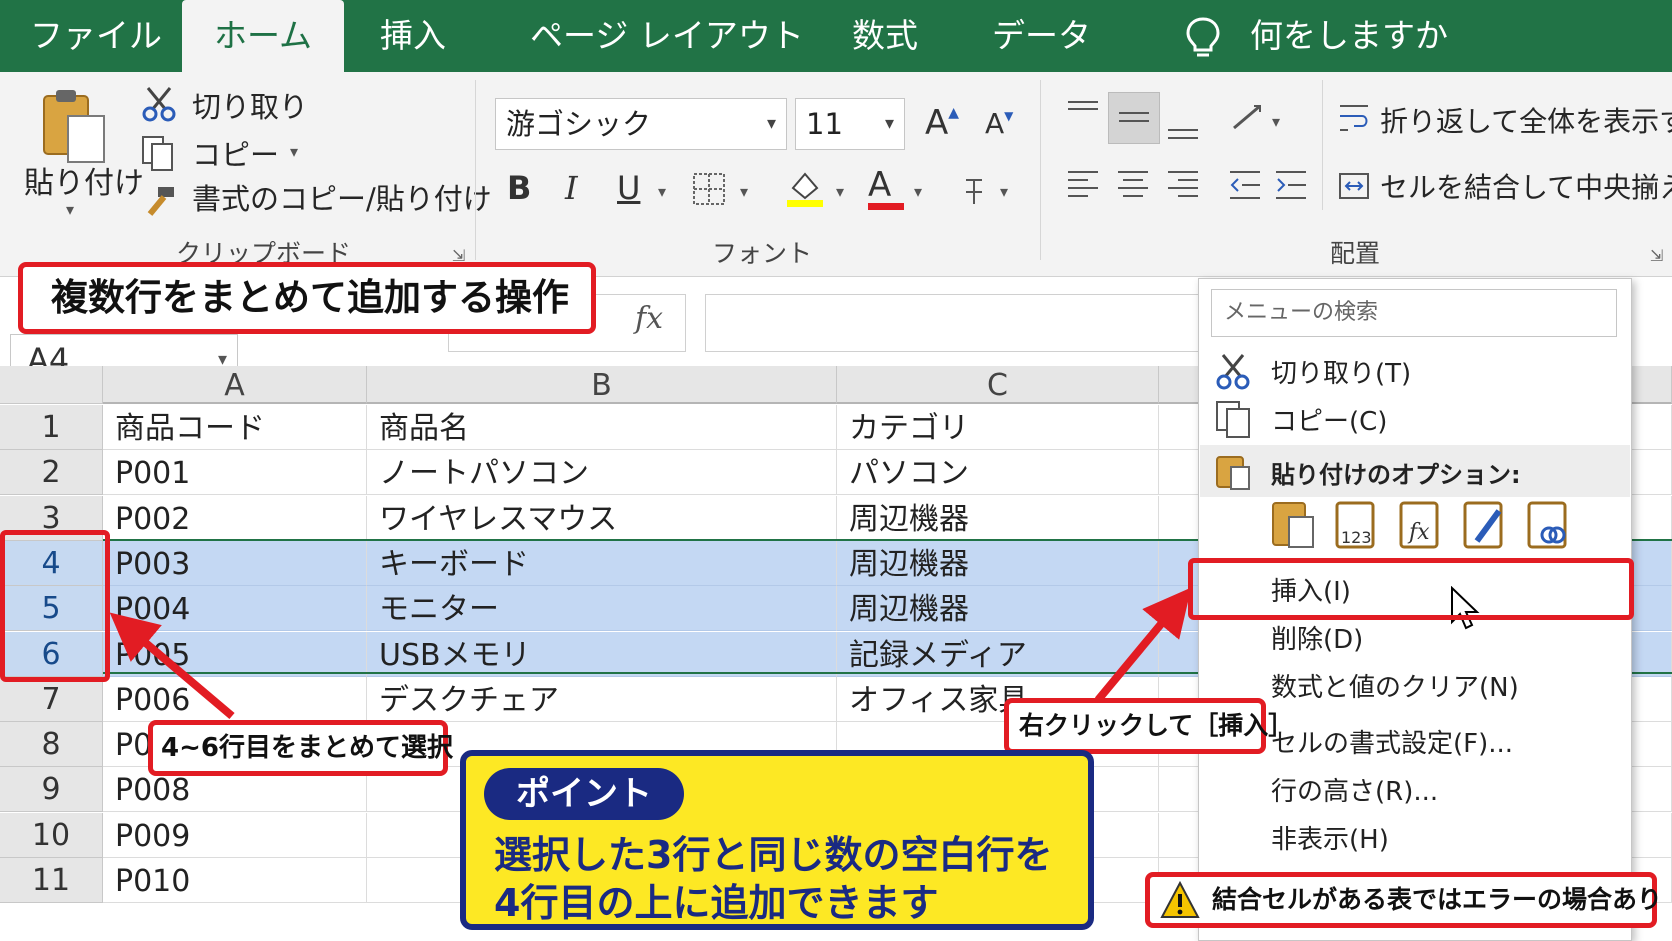 Image resolution: width=1672 pixels, height=941 pixels. I want to click on fill-color-icon, so click(805, 188).